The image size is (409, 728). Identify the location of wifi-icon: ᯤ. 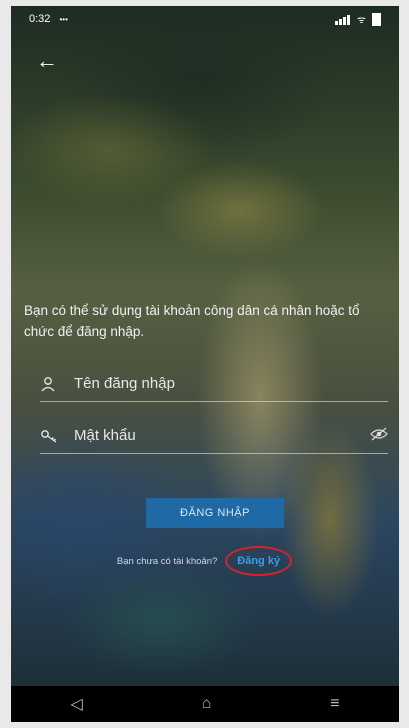
(361, 20).